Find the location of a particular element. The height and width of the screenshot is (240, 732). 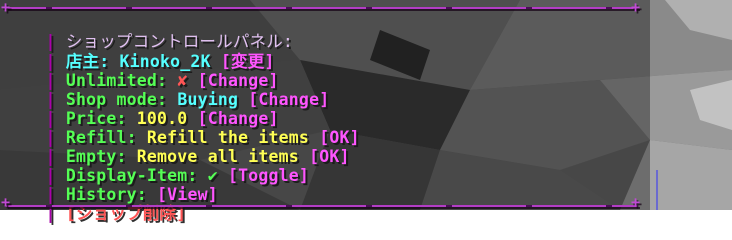

chat-scrollbar is located at coordinates (657, 190).